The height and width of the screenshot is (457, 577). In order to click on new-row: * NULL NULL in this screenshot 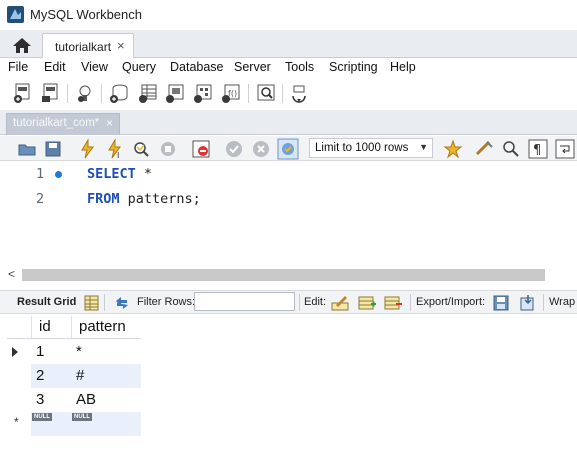, I will do `click(74, 424)`.